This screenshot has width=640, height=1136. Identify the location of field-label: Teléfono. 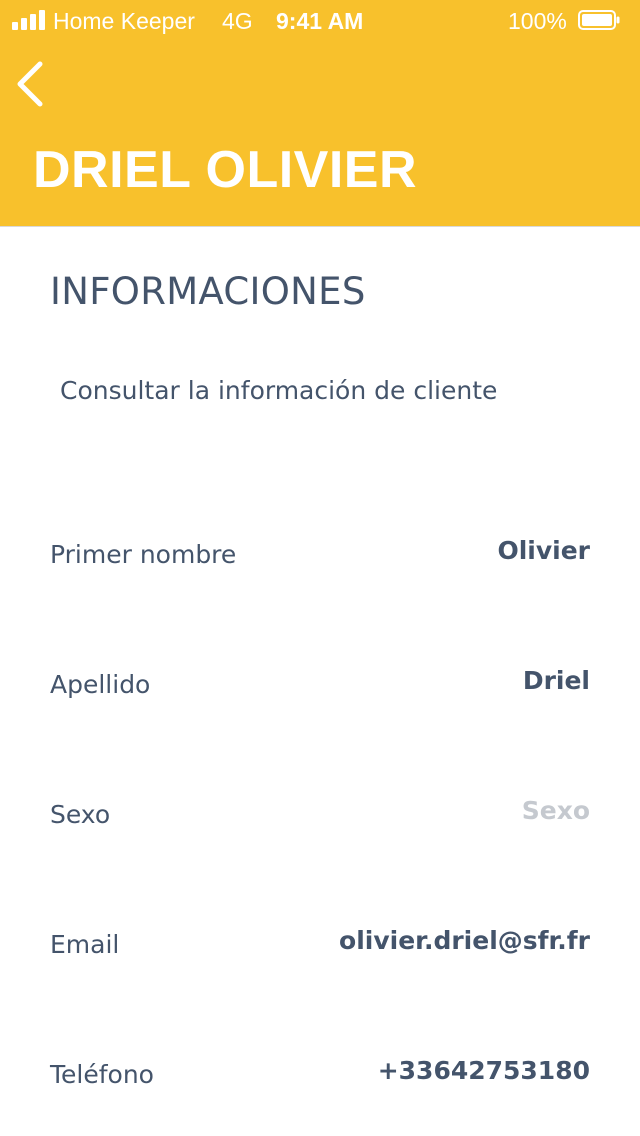
(102, 1074).